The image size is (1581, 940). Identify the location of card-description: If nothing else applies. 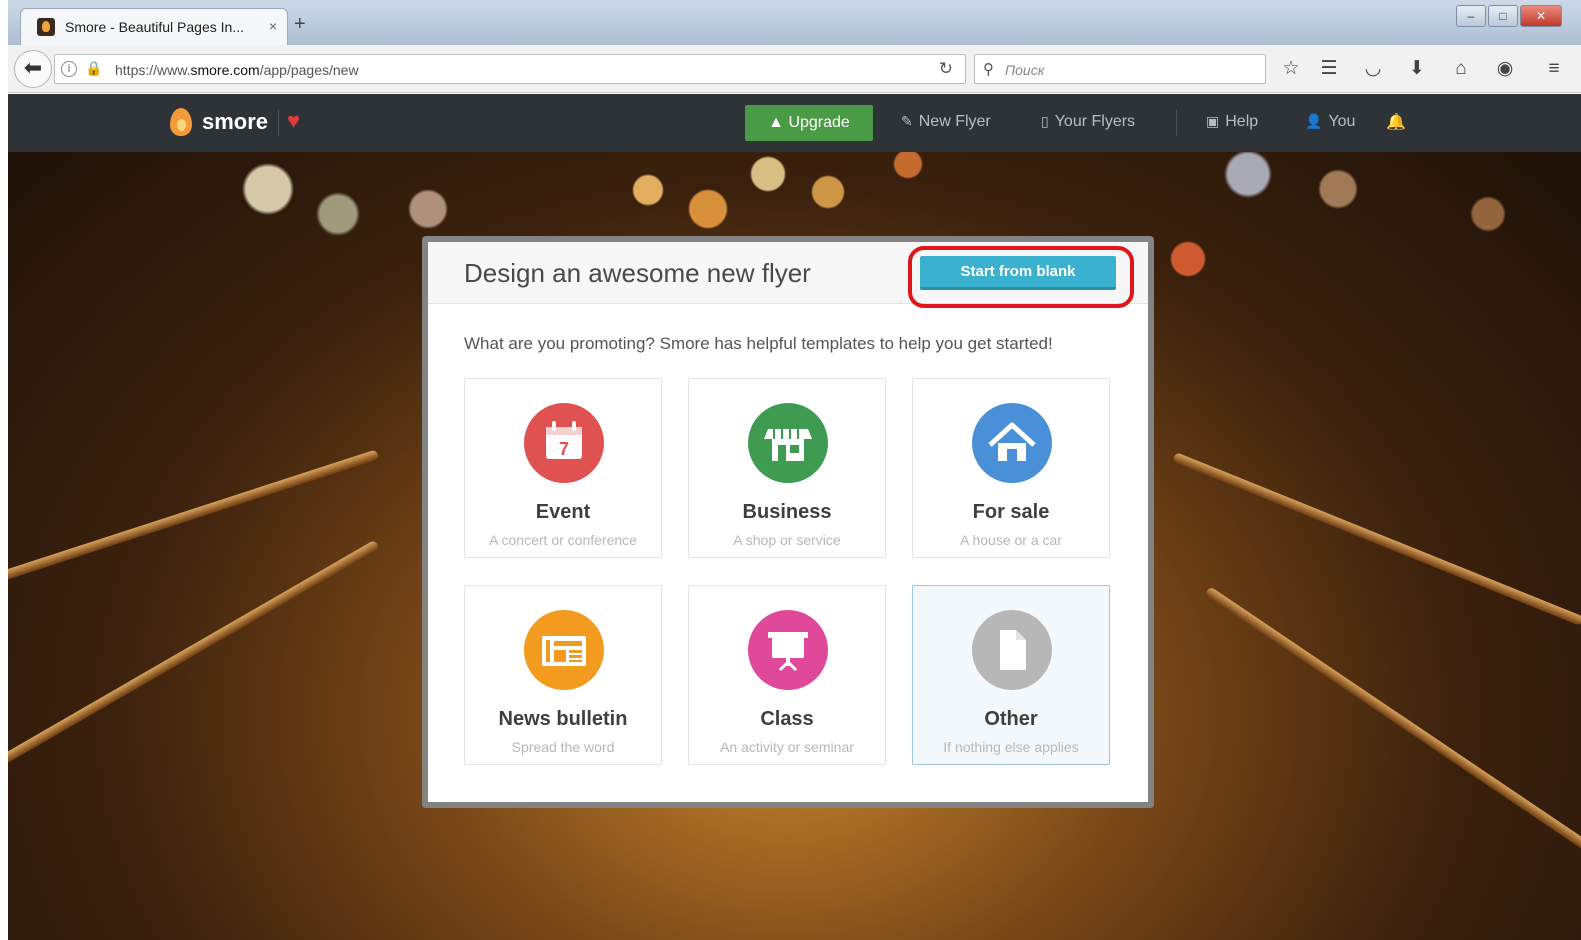
(1011, 747).